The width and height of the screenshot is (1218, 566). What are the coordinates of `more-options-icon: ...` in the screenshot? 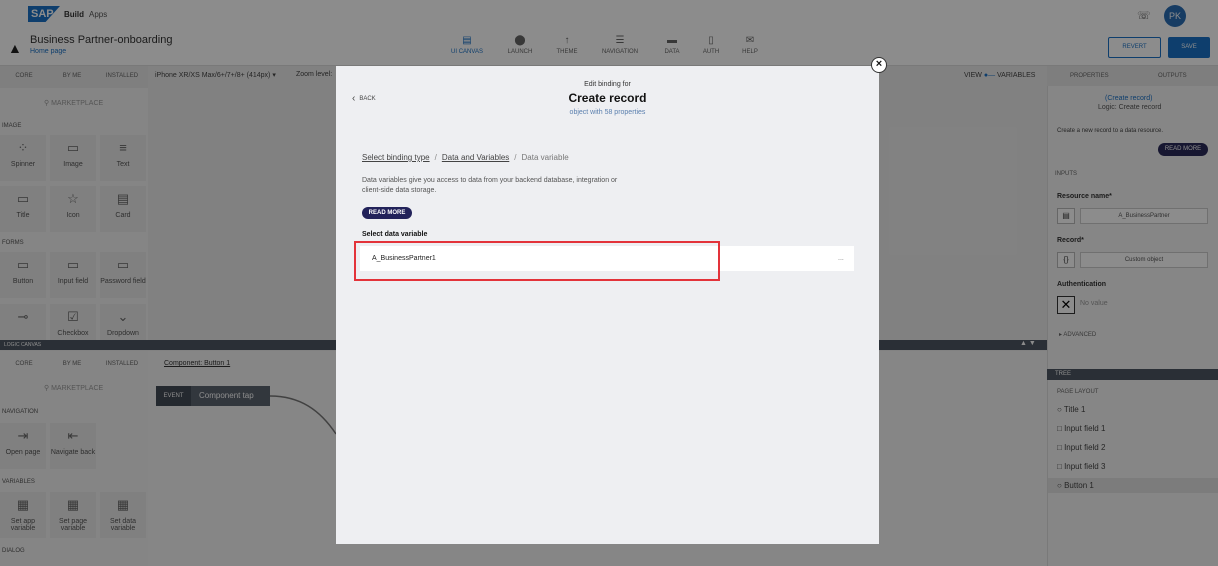 It's located at (841, 258).